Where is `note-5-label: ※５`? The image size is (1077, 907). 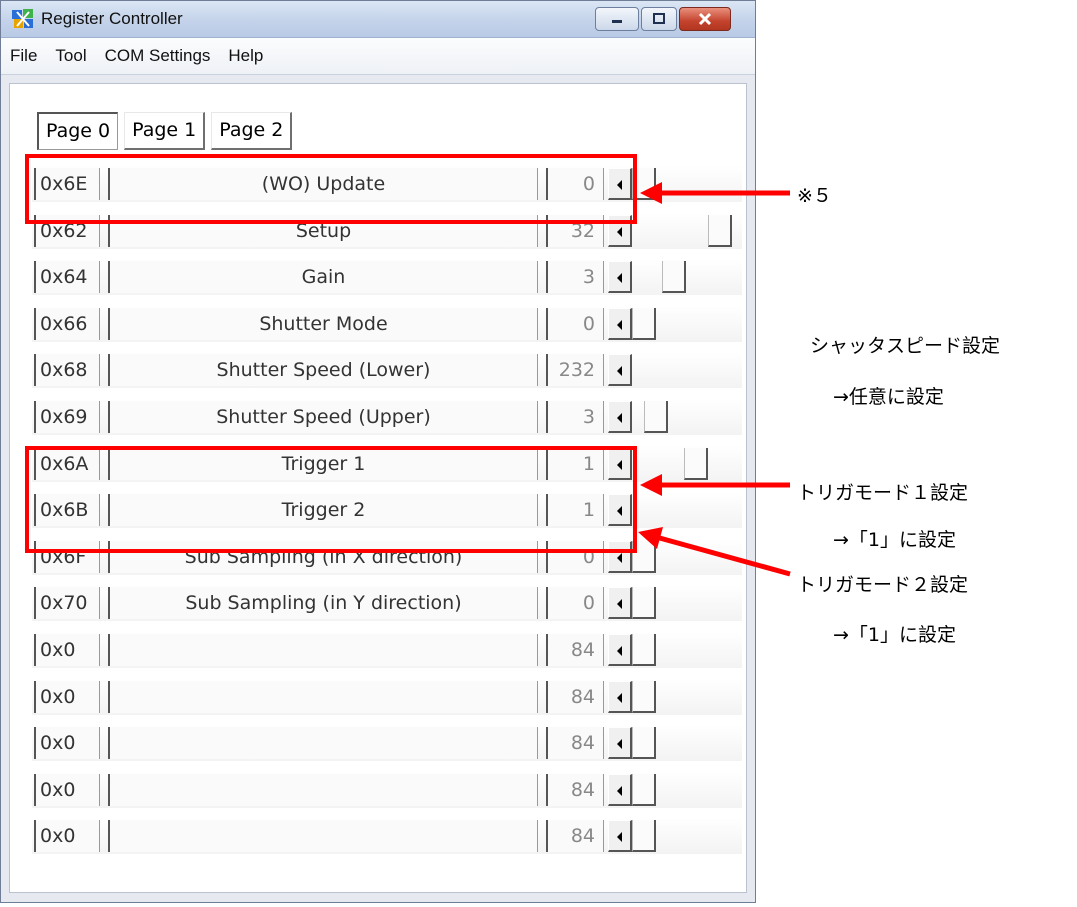
note-5-label: ※５ is located at coordinates (814, 196).